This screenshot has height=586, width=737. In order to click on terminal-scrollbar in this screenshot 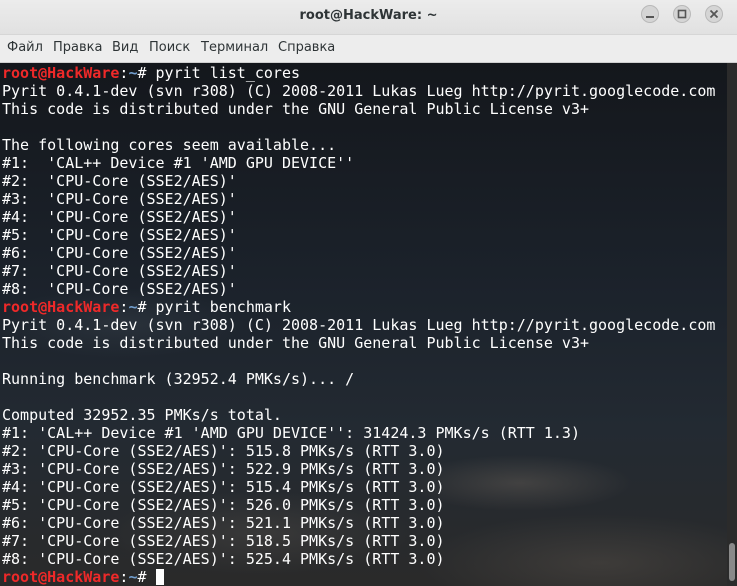, I will do `click(732, 324)`.